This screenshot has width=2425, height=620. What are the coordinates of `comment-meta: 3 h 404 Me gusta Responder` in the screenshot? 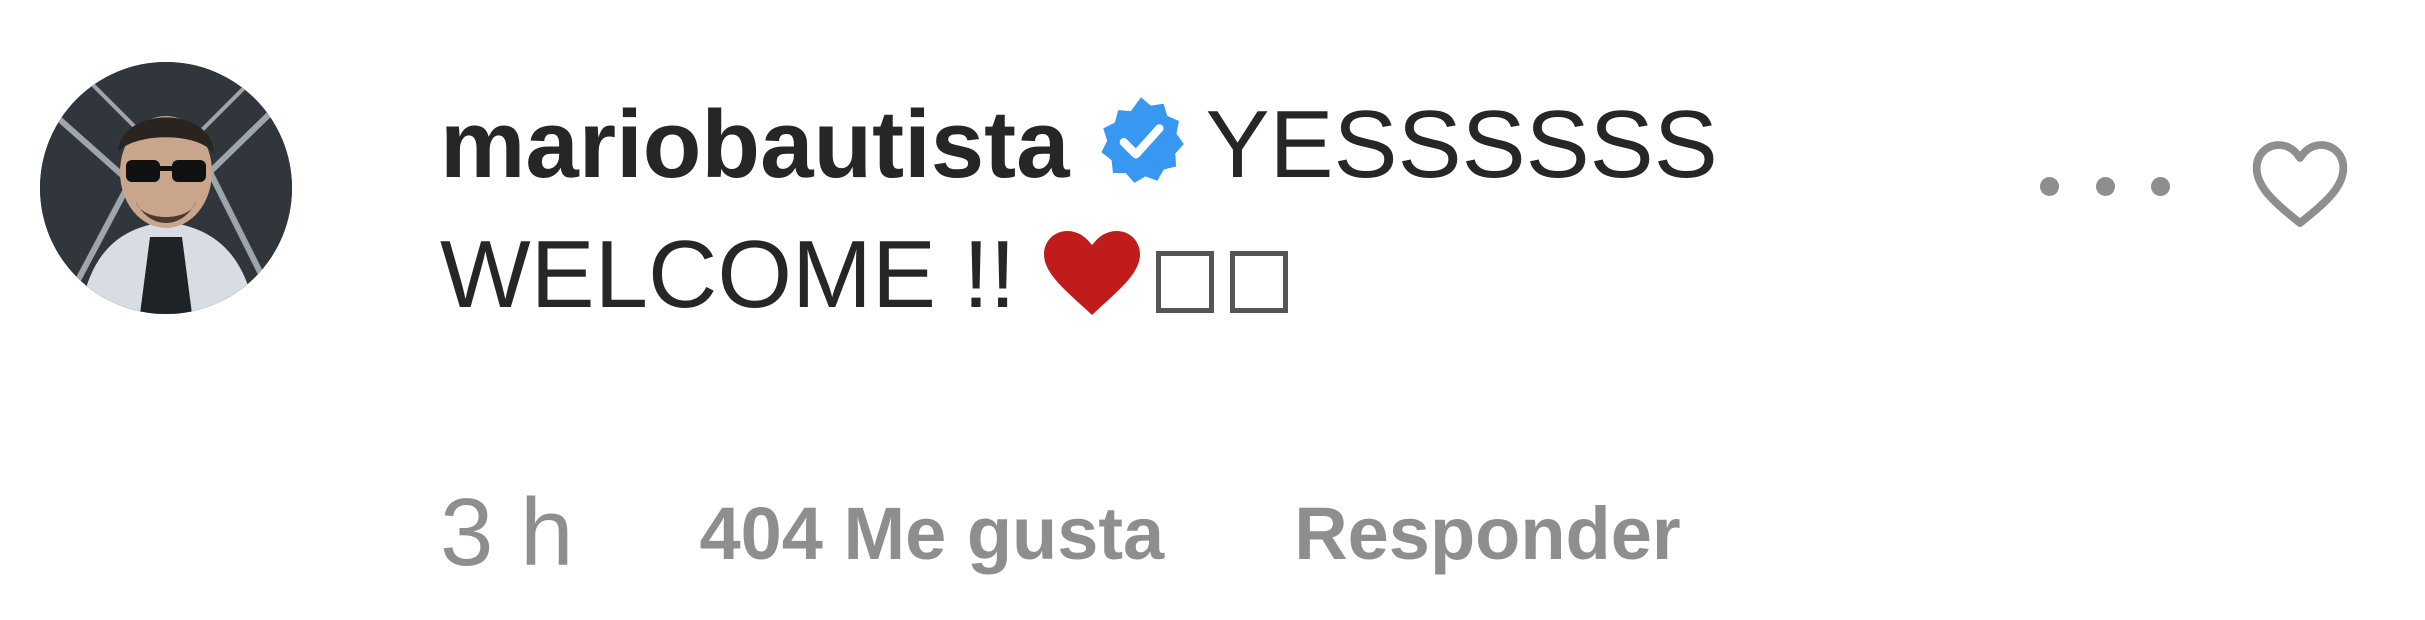 It's located at (1060, 533).